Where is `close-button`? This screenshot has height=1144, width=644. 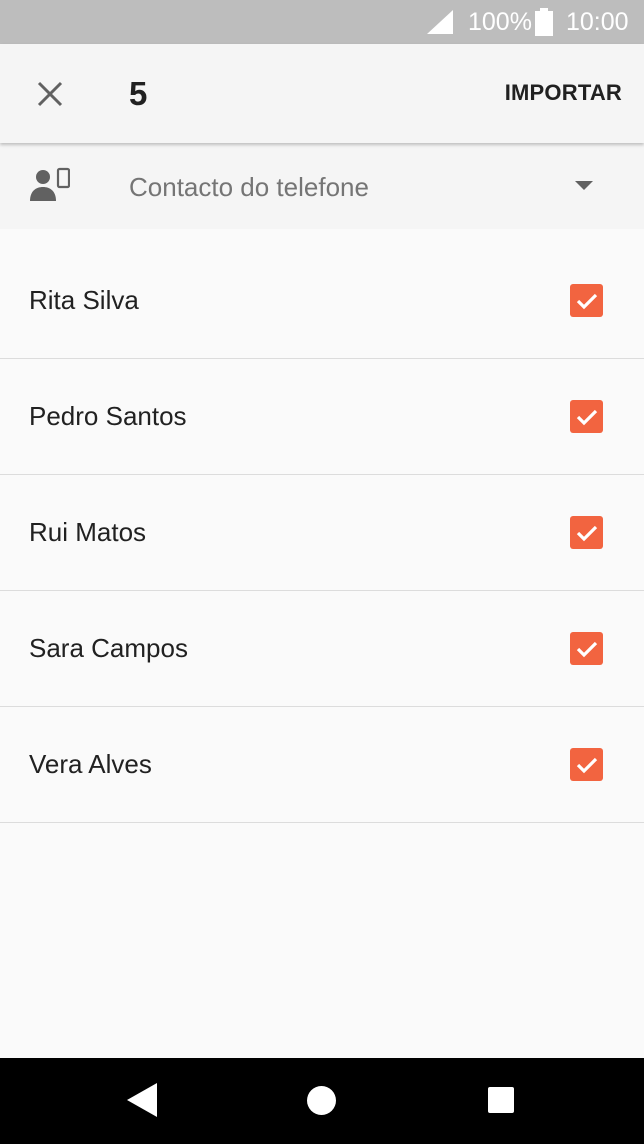
close-button is located at coordinates (50, 94).